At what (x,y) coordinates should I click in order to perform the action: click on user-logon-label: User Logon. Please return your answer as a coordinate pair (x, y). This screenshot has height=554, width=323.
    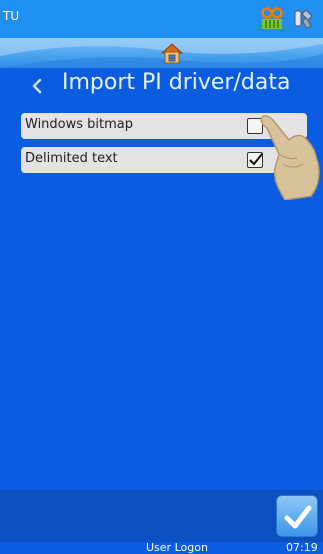
    Looking at the image, I should click on (177, 547).